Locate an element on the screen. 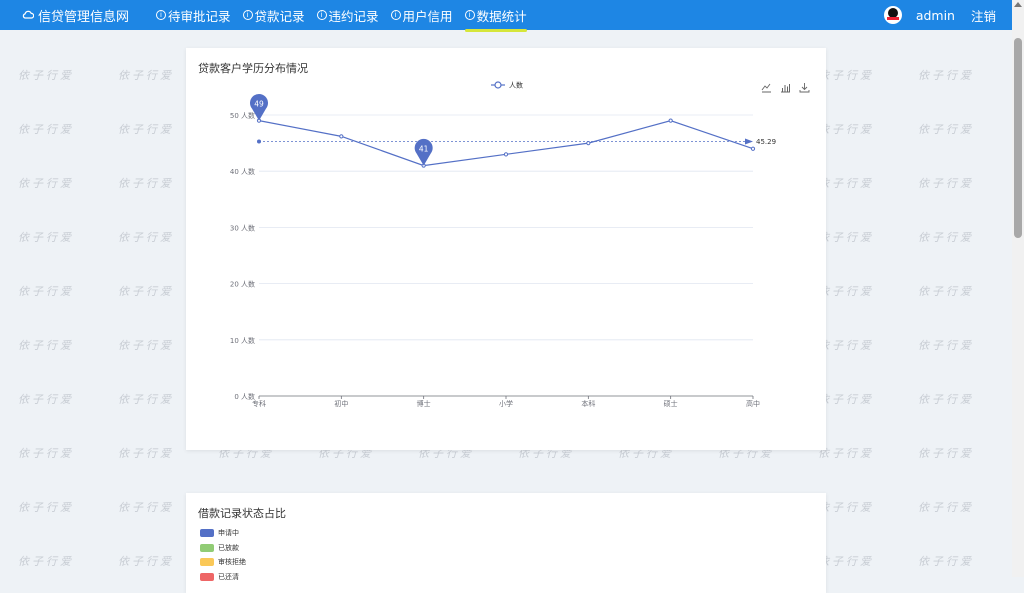  nav-item-default-records: i 违约记录 is located at coordinates (347, 15).